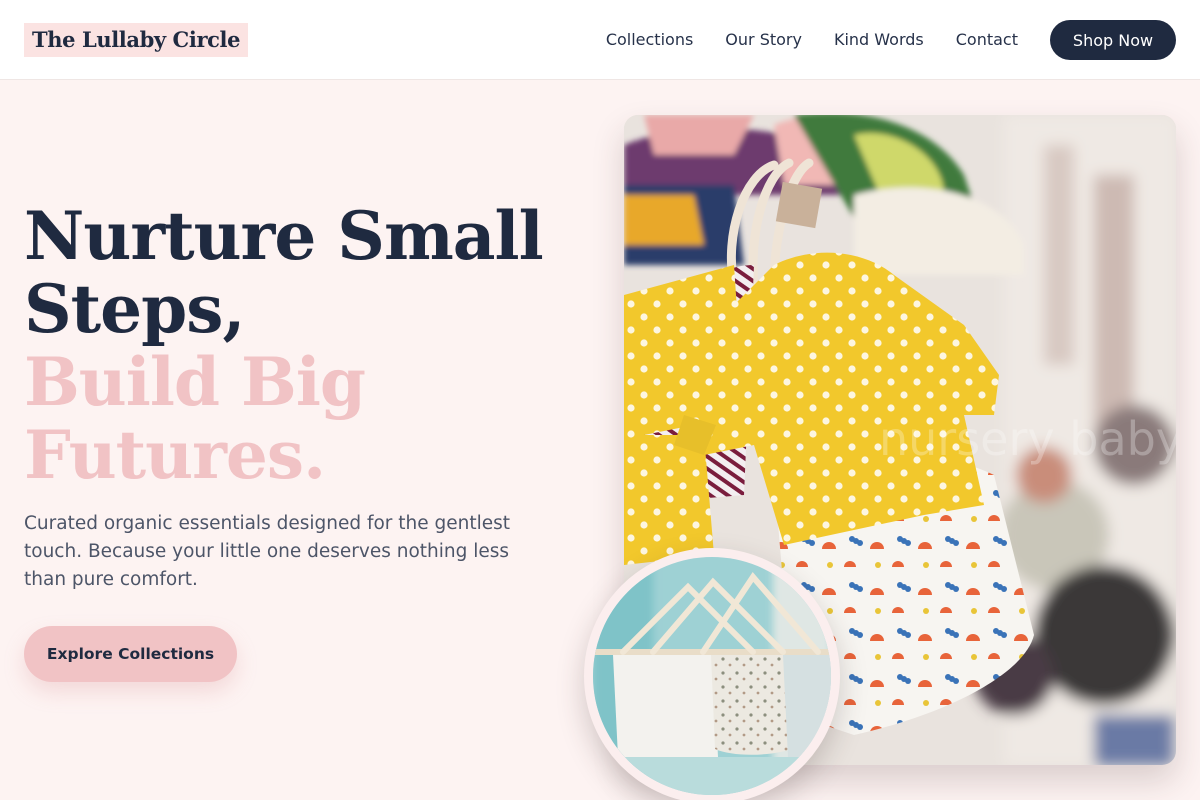  What do you see at coordinates (284, 236) in the screenshot?
I see `headline-line-1: Nurture Small` at bounding box center [284, 236].